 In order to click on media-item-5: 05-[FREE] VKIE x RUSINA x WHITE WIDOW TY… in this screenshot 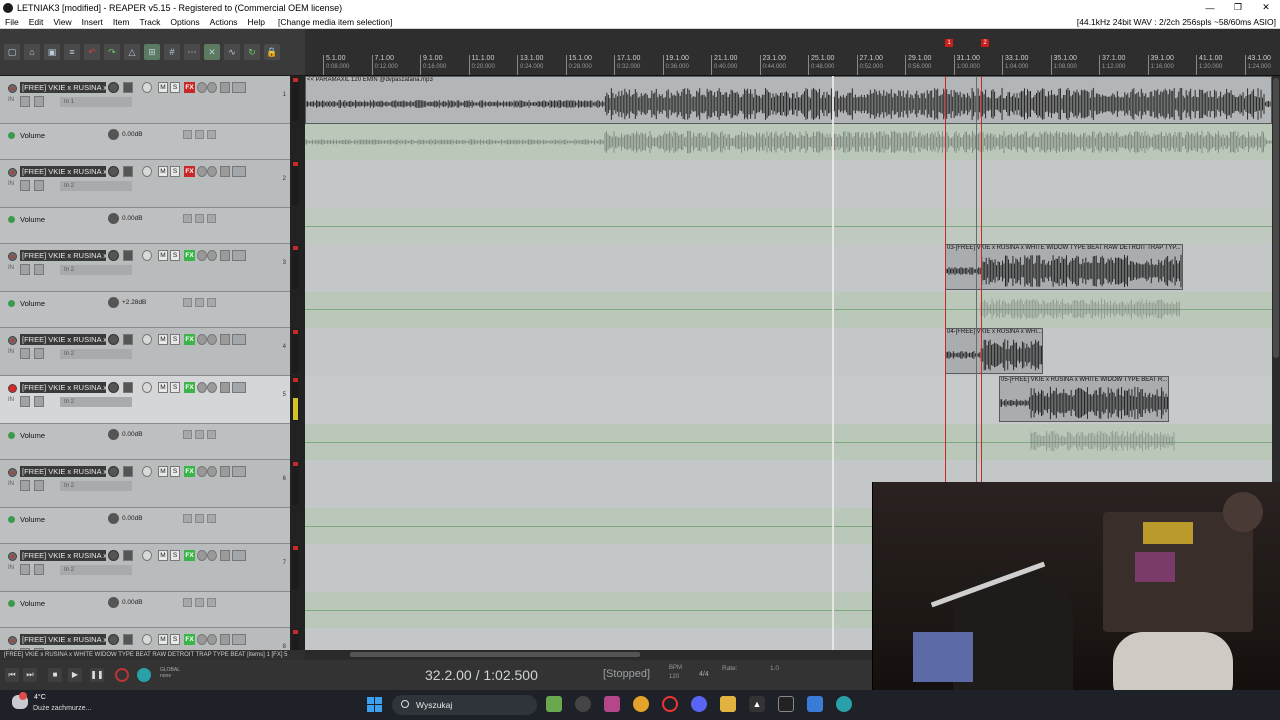, I will do `click(1084, 399)`.